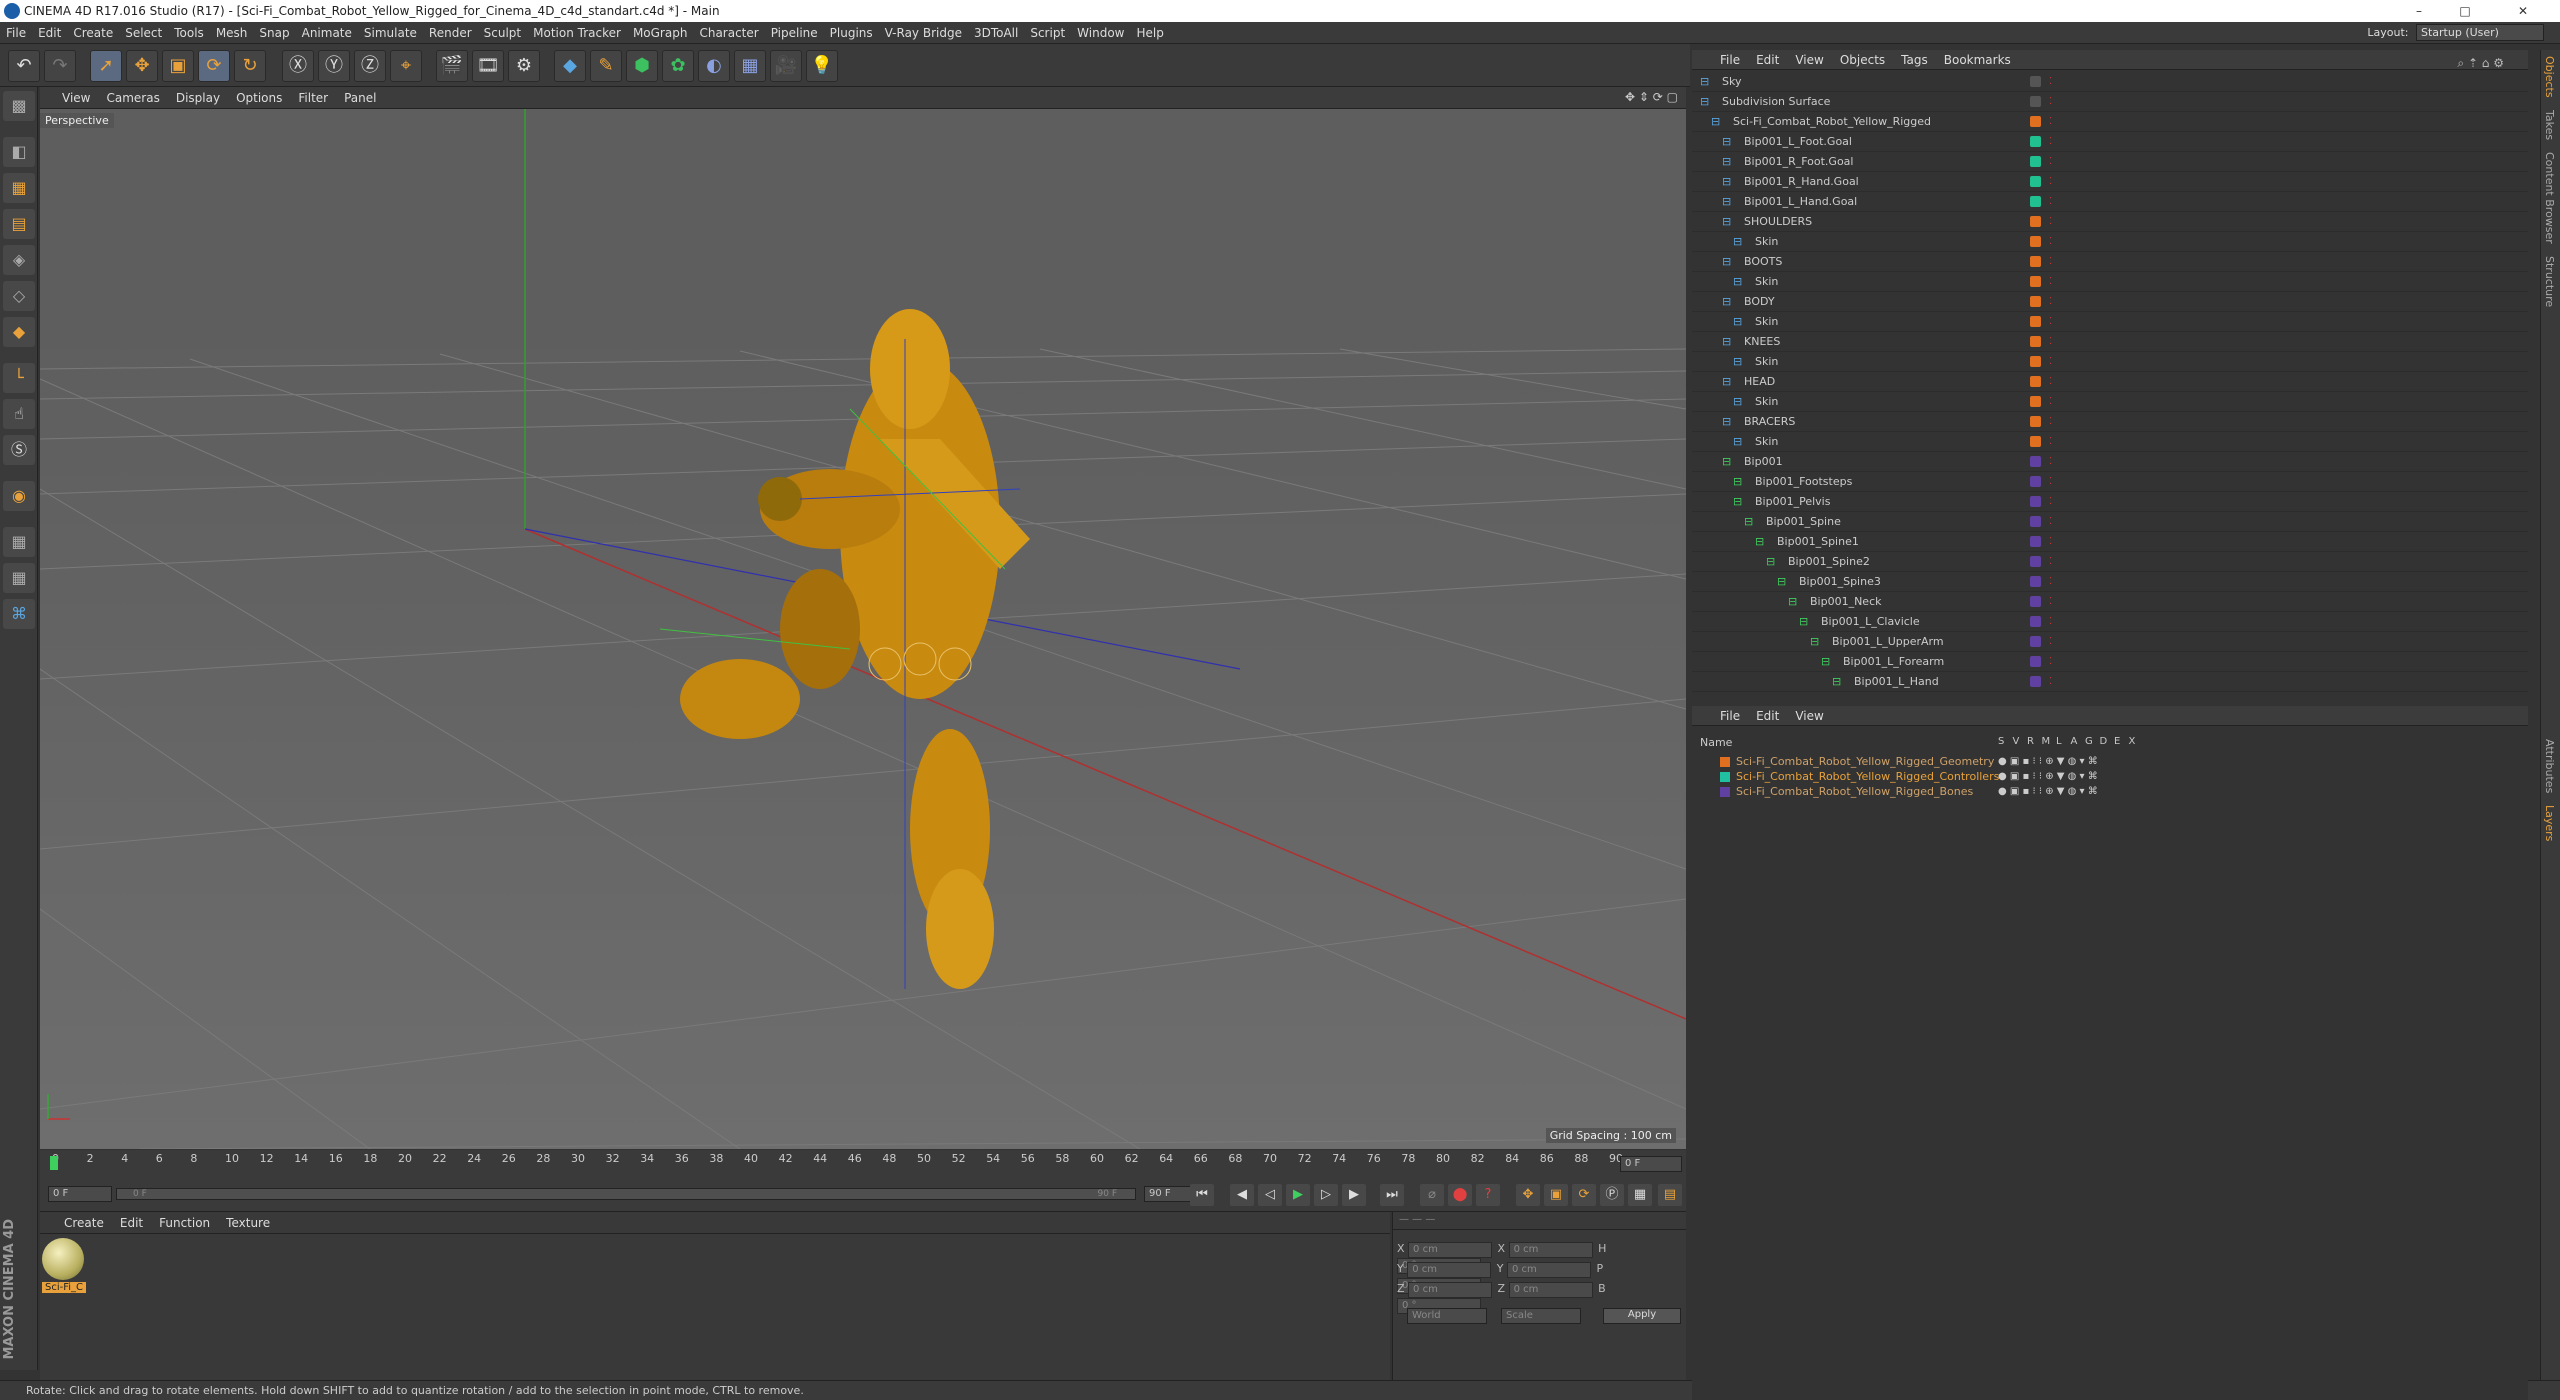  I want to click on range-slider: 0 F 90 F, so click(626, 1194).